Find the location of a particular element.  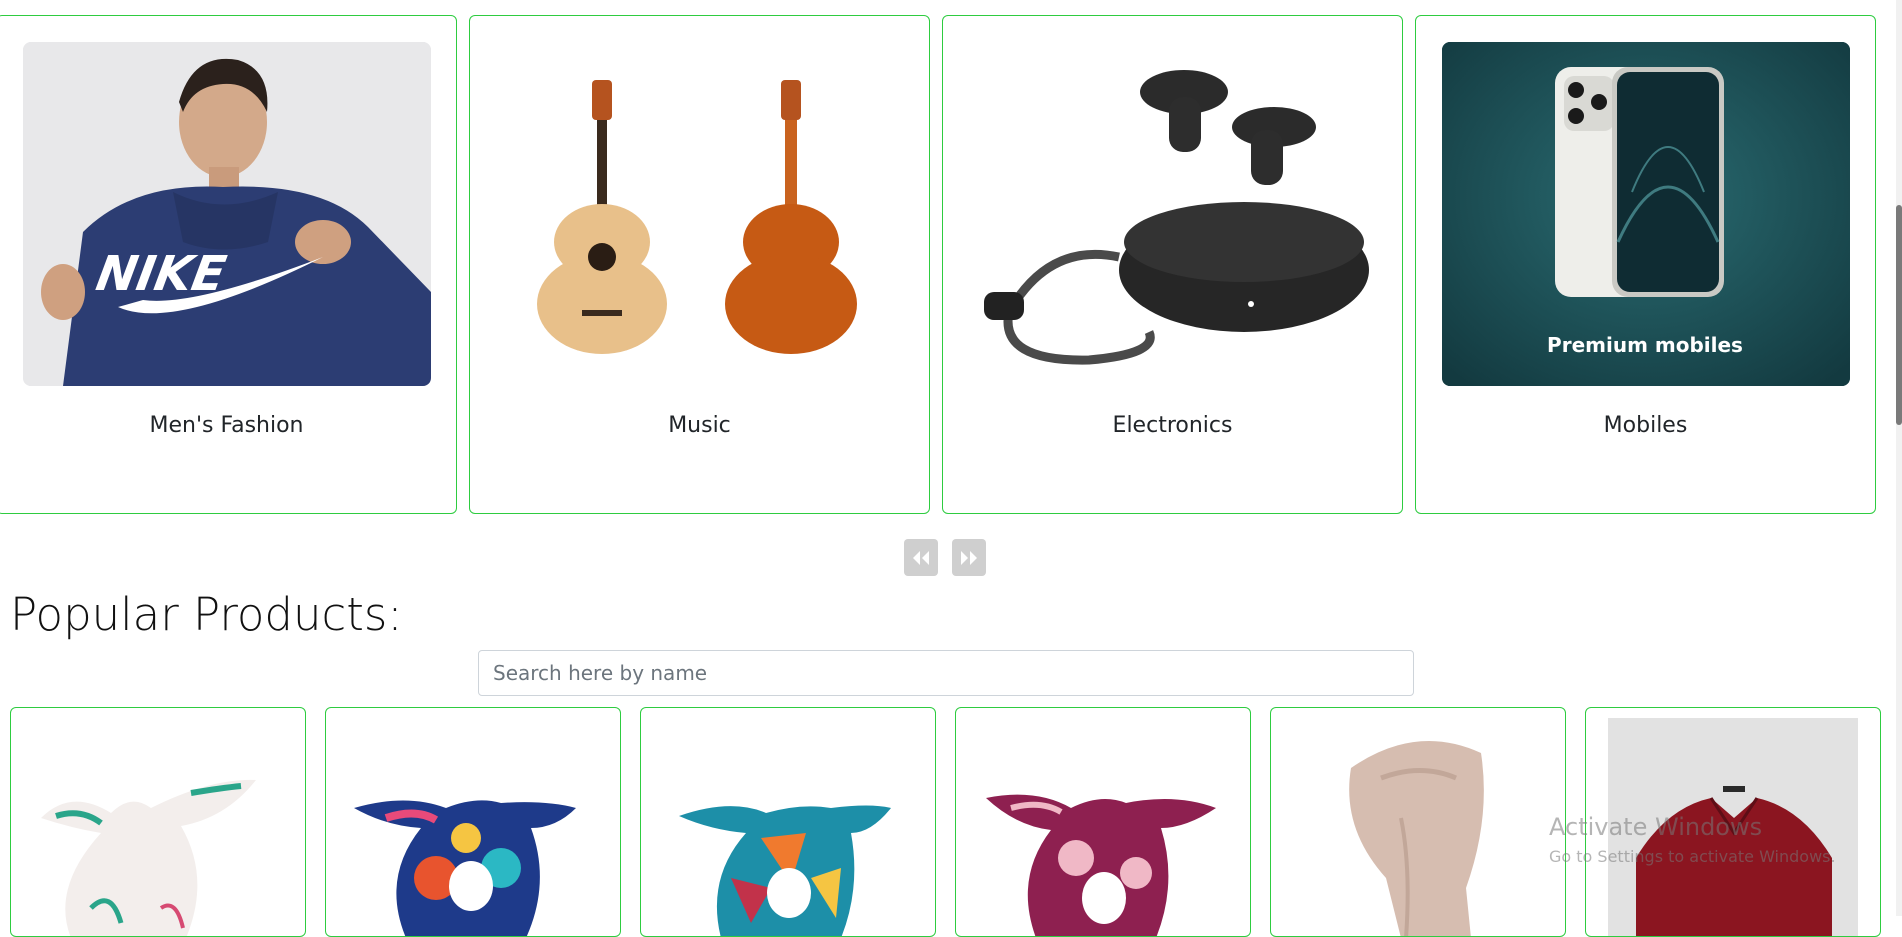

double-chevron-right-icon is located at coordinates (969, 557).